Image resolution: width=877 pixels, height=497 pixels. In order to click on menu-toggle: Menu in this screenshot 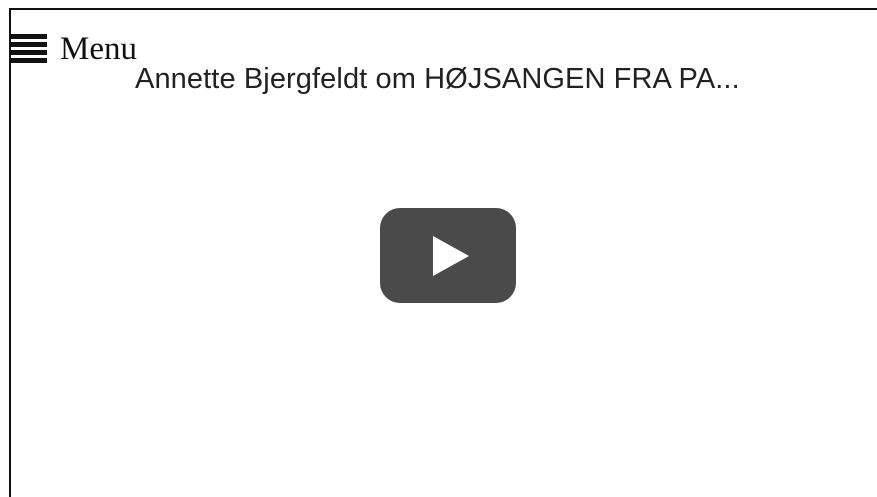, I will do `click(73, 49)`.